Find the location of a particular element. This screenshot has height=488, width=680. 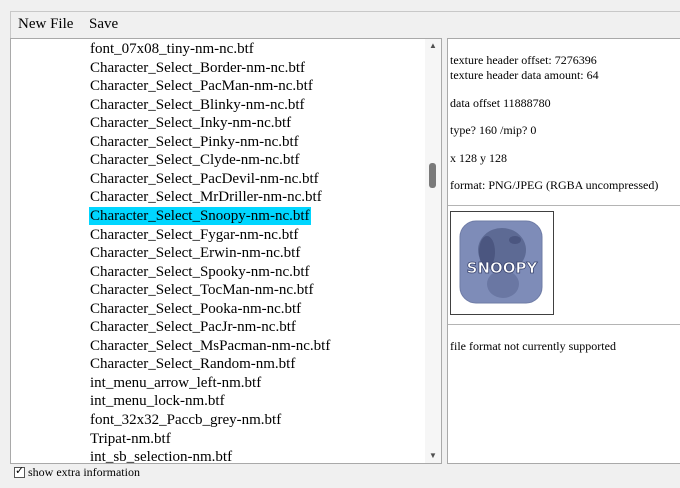

list-item: Character_Select_Random-nm.btf is located at coordinates (192, 364).